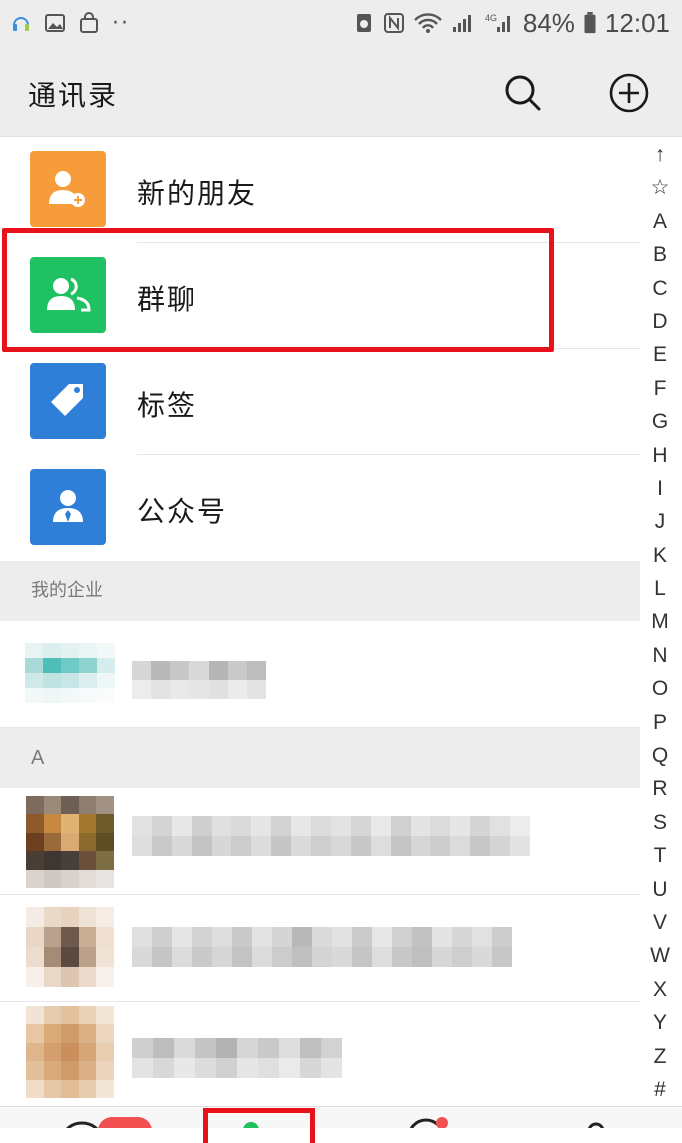 Image resolution: width=682 pixels, height=1143 pixels. I want to click on index-letter: O, so click(660, 688).